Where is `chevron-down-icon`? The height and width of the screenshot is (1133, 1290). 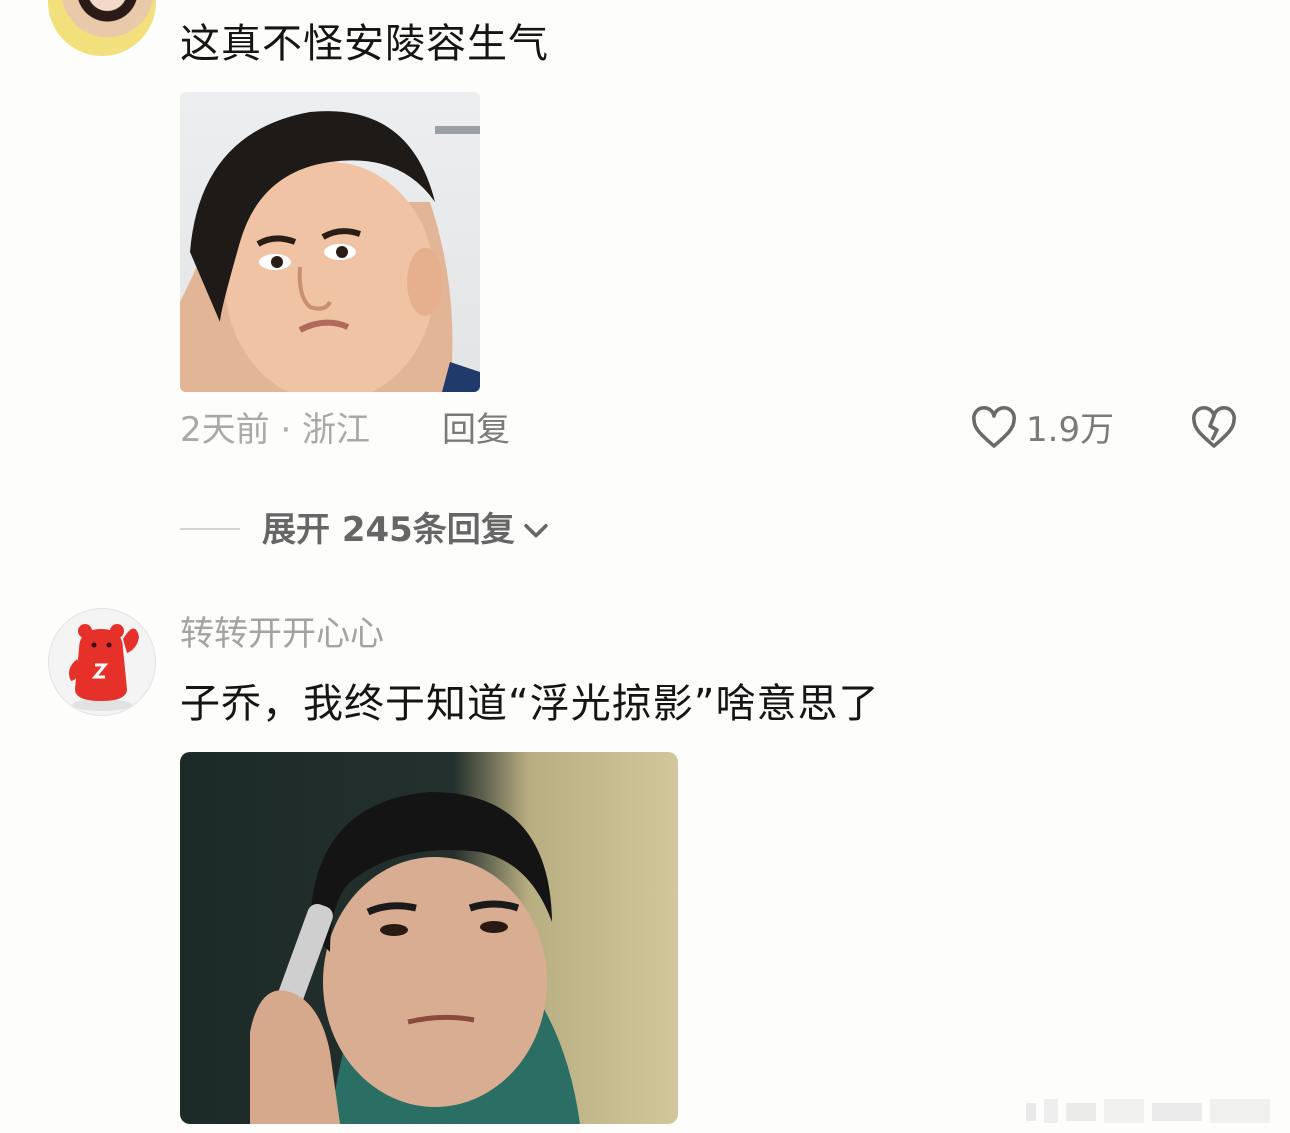
chevron-down-icon is located at coordinates (536, 530).